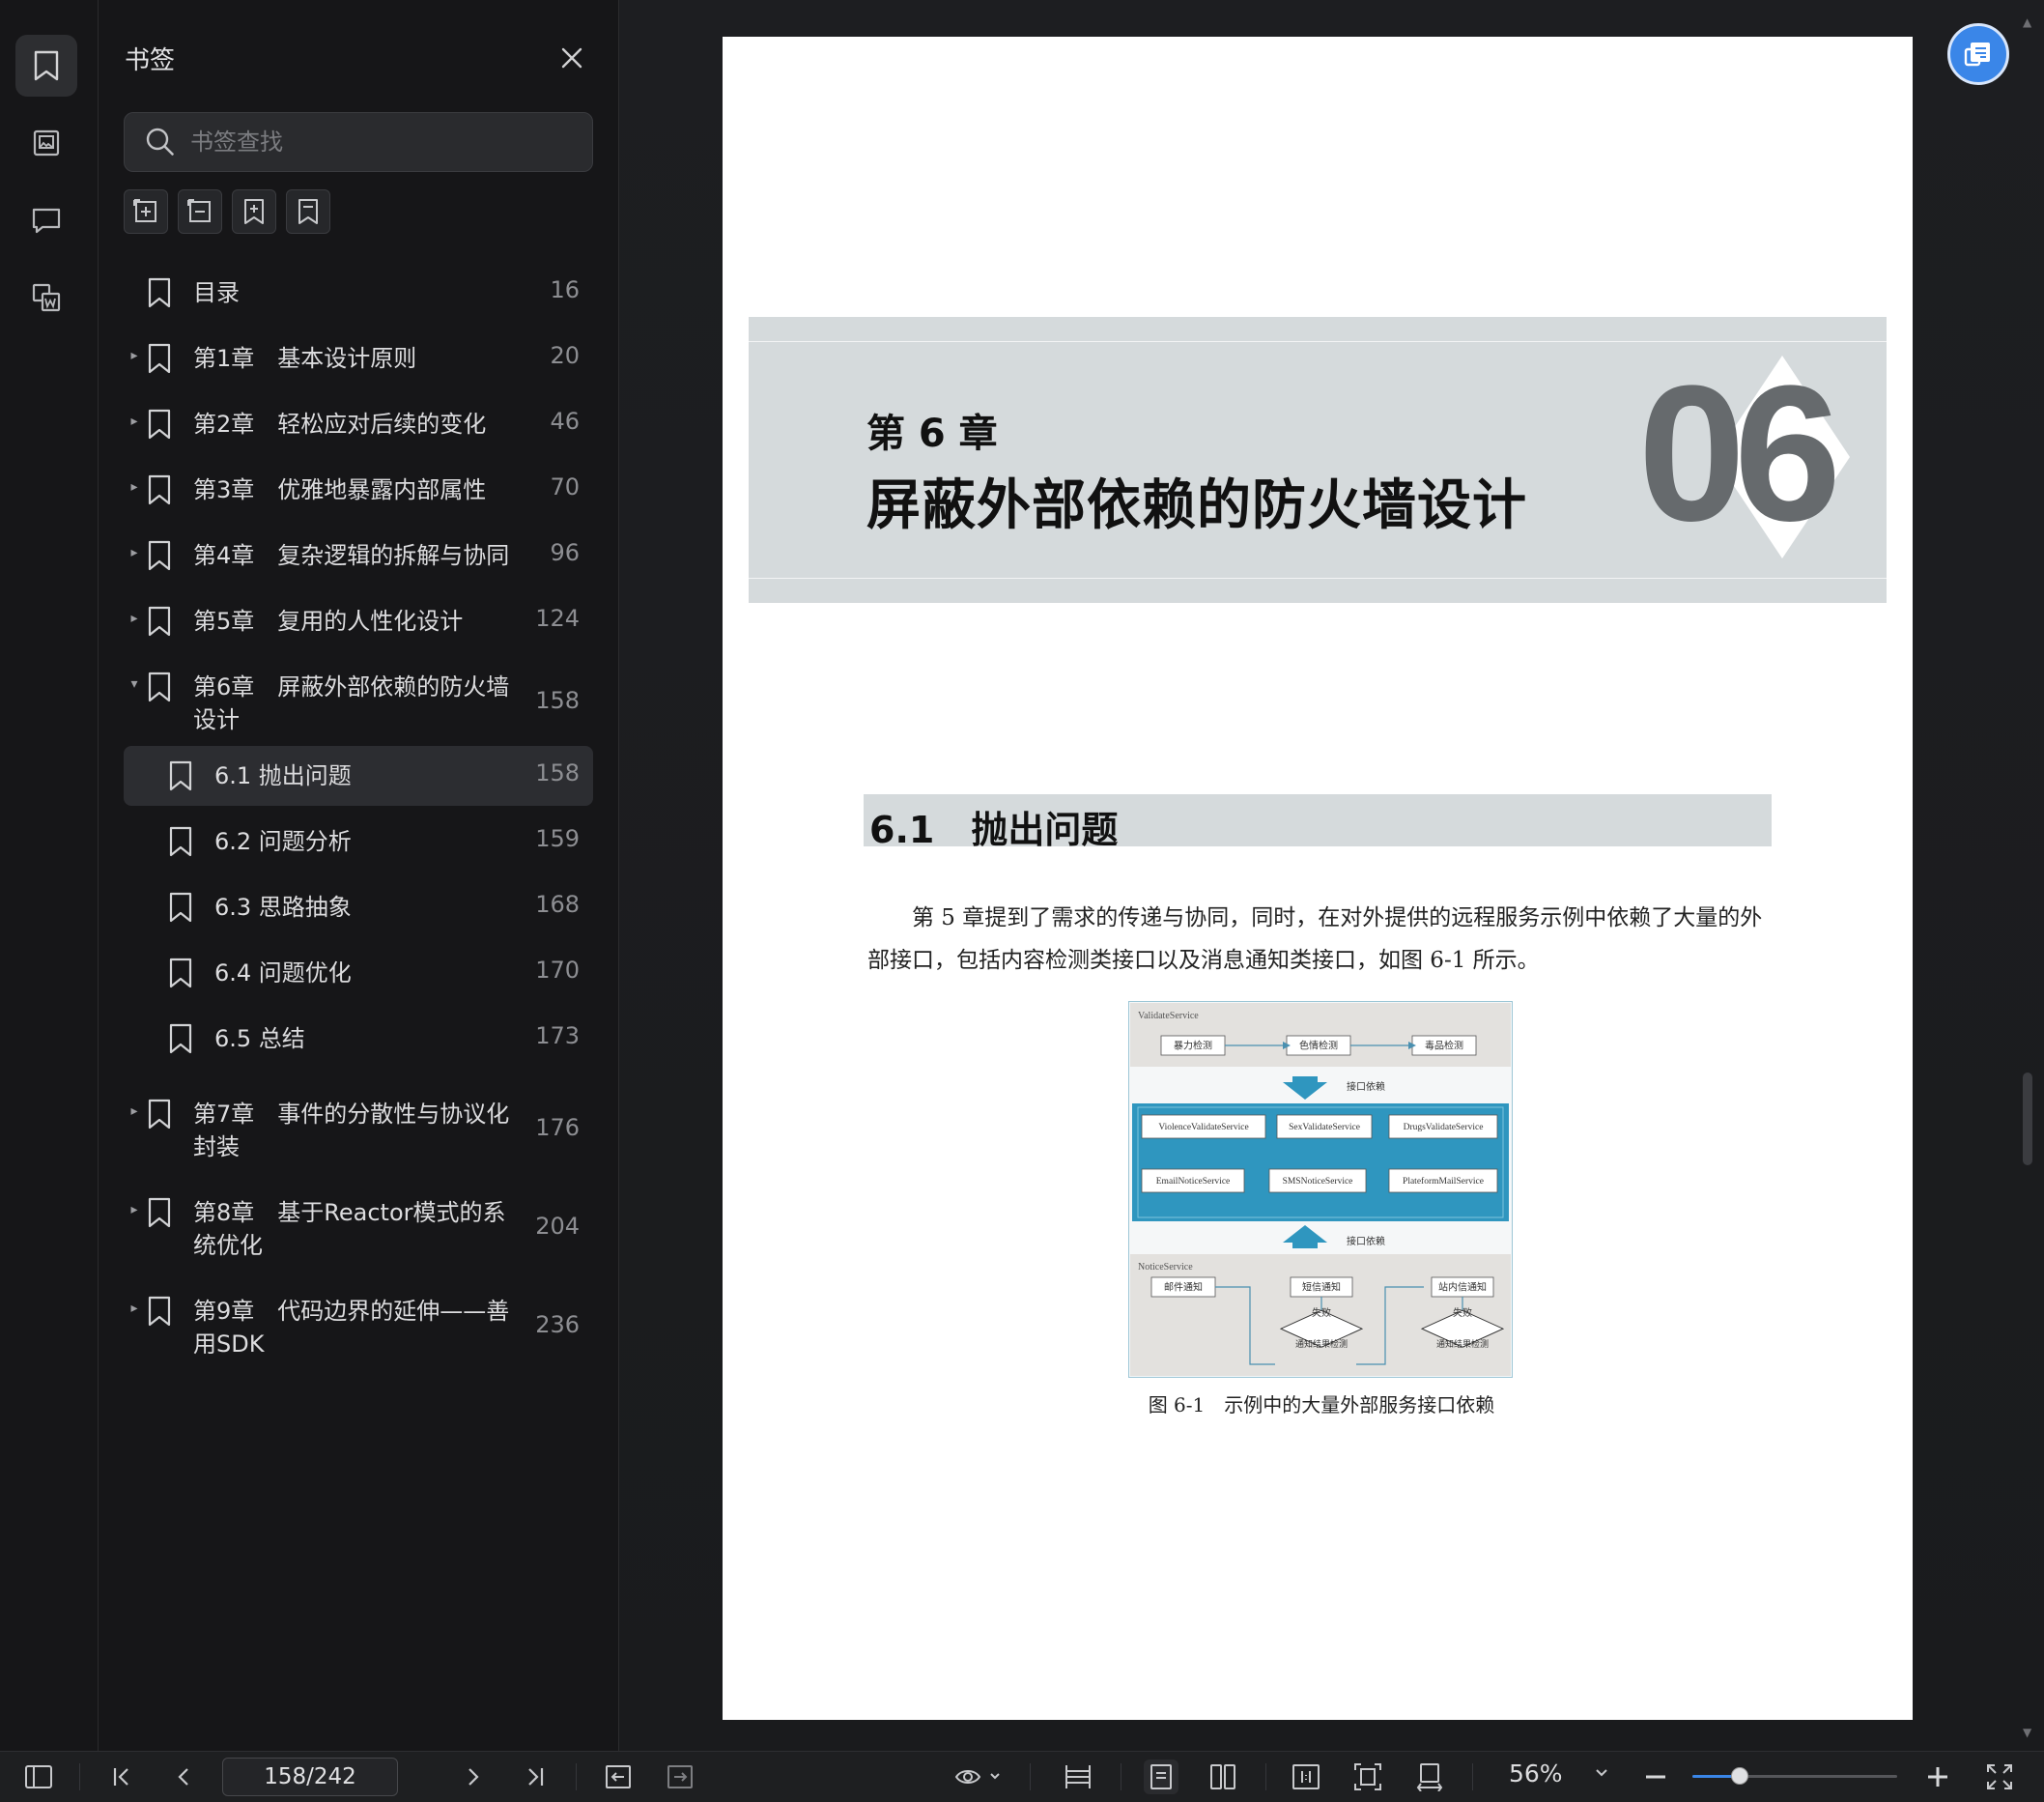  I want to click on bookmark-item: ▸ 第2章 轻松应对后续的变化 46, so click(359, 424).